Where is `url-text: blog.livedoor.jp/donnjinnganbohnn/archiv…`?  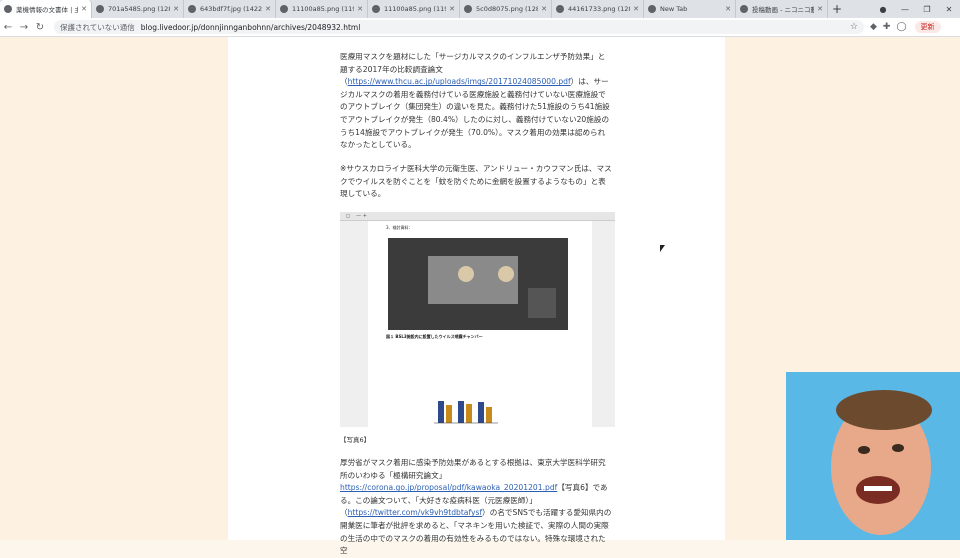 url-text: blog.livedoor.jp/donnjinnganbohnn/archiv… is located at coordinates (250, 27).